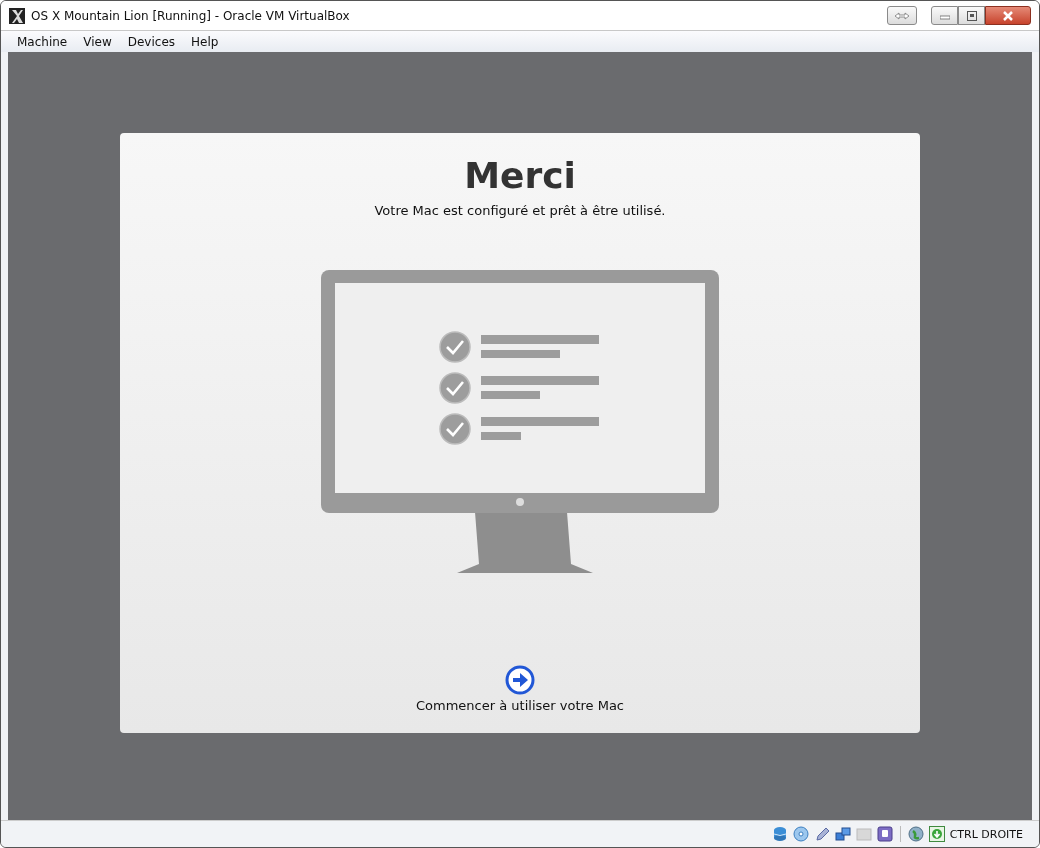 The image size is (1040, 848). What do you see at coordinates (205, 41) in the screenshot?
I see `menu-item: Help` at bounding box center [205, 41].